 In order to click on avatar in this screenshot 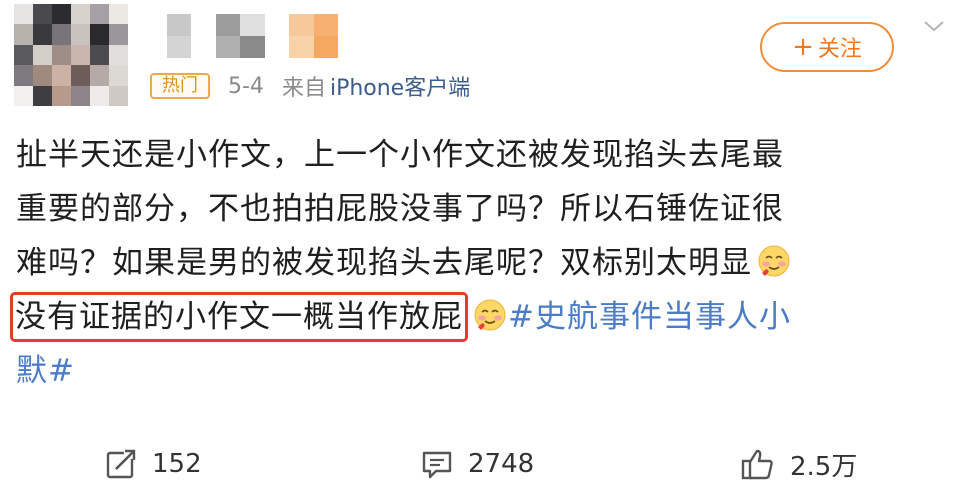, I will do `click(71, 55)`.